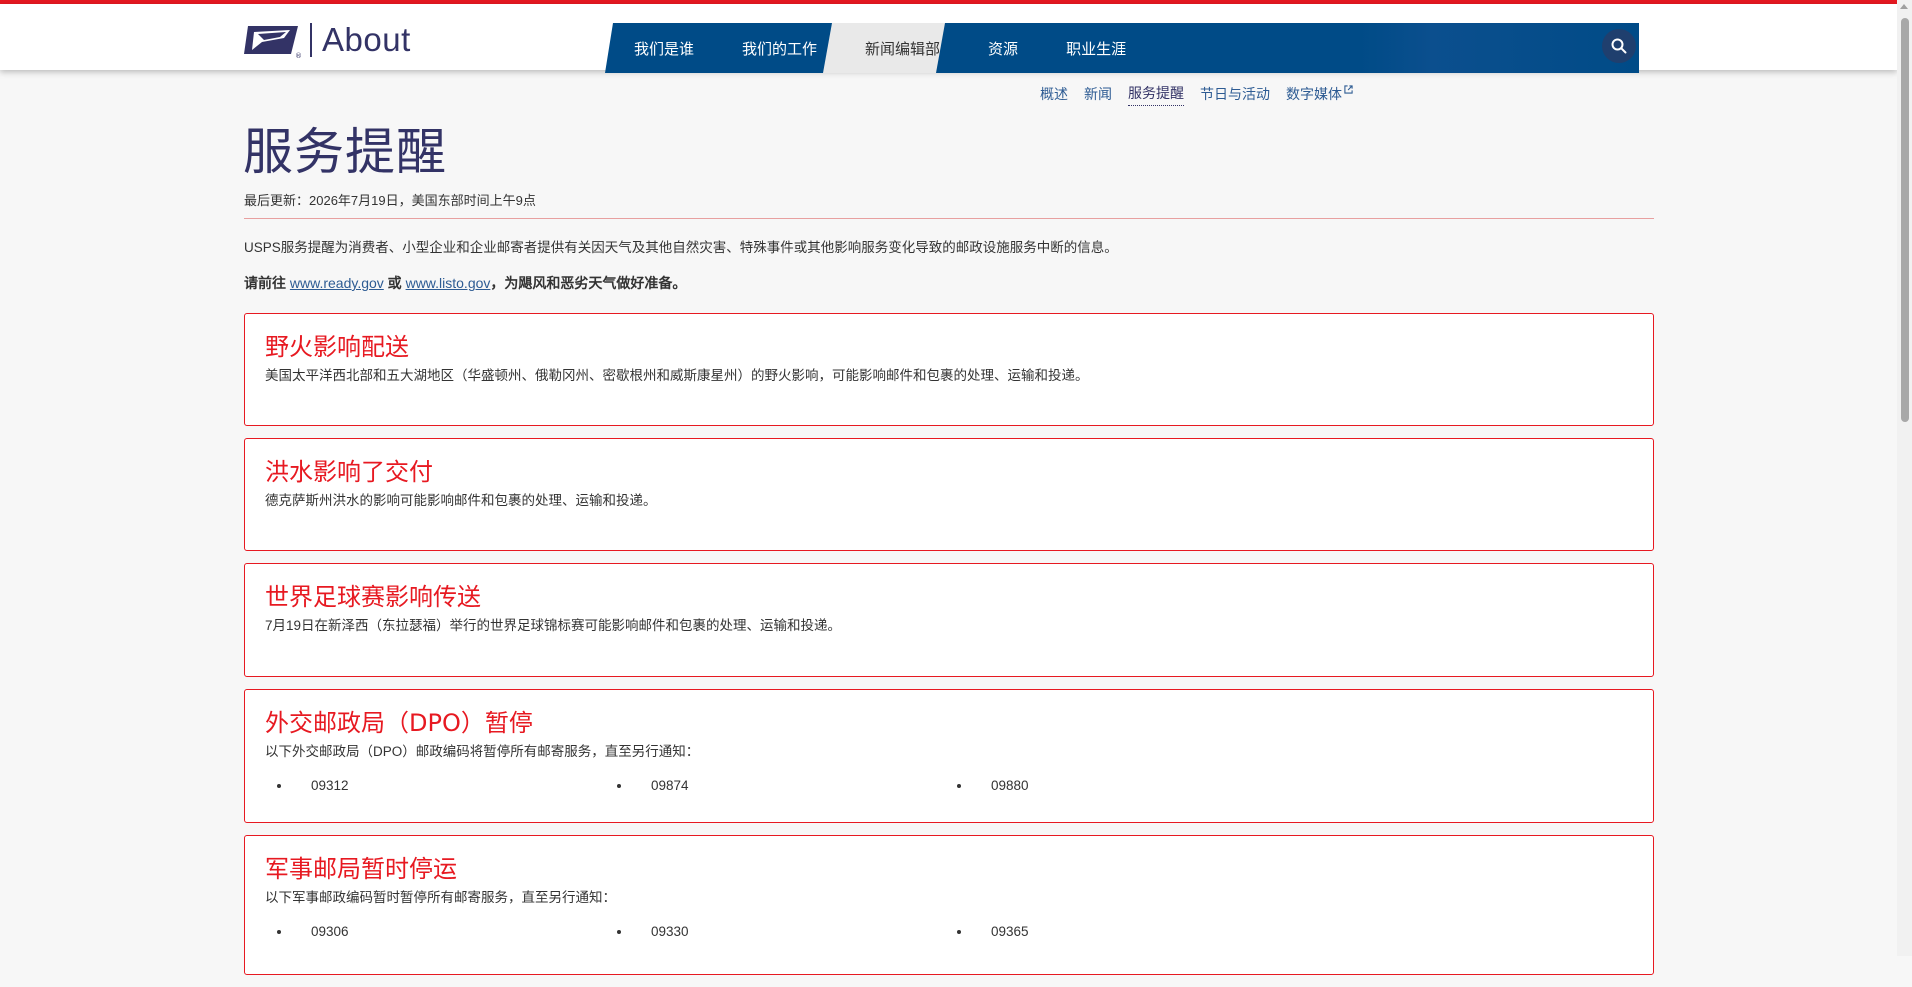  Describe the element at coordinates (399, 723) in the screenshot. I see `alert-title: 外交邮政局（DPO）暂停` at that location.